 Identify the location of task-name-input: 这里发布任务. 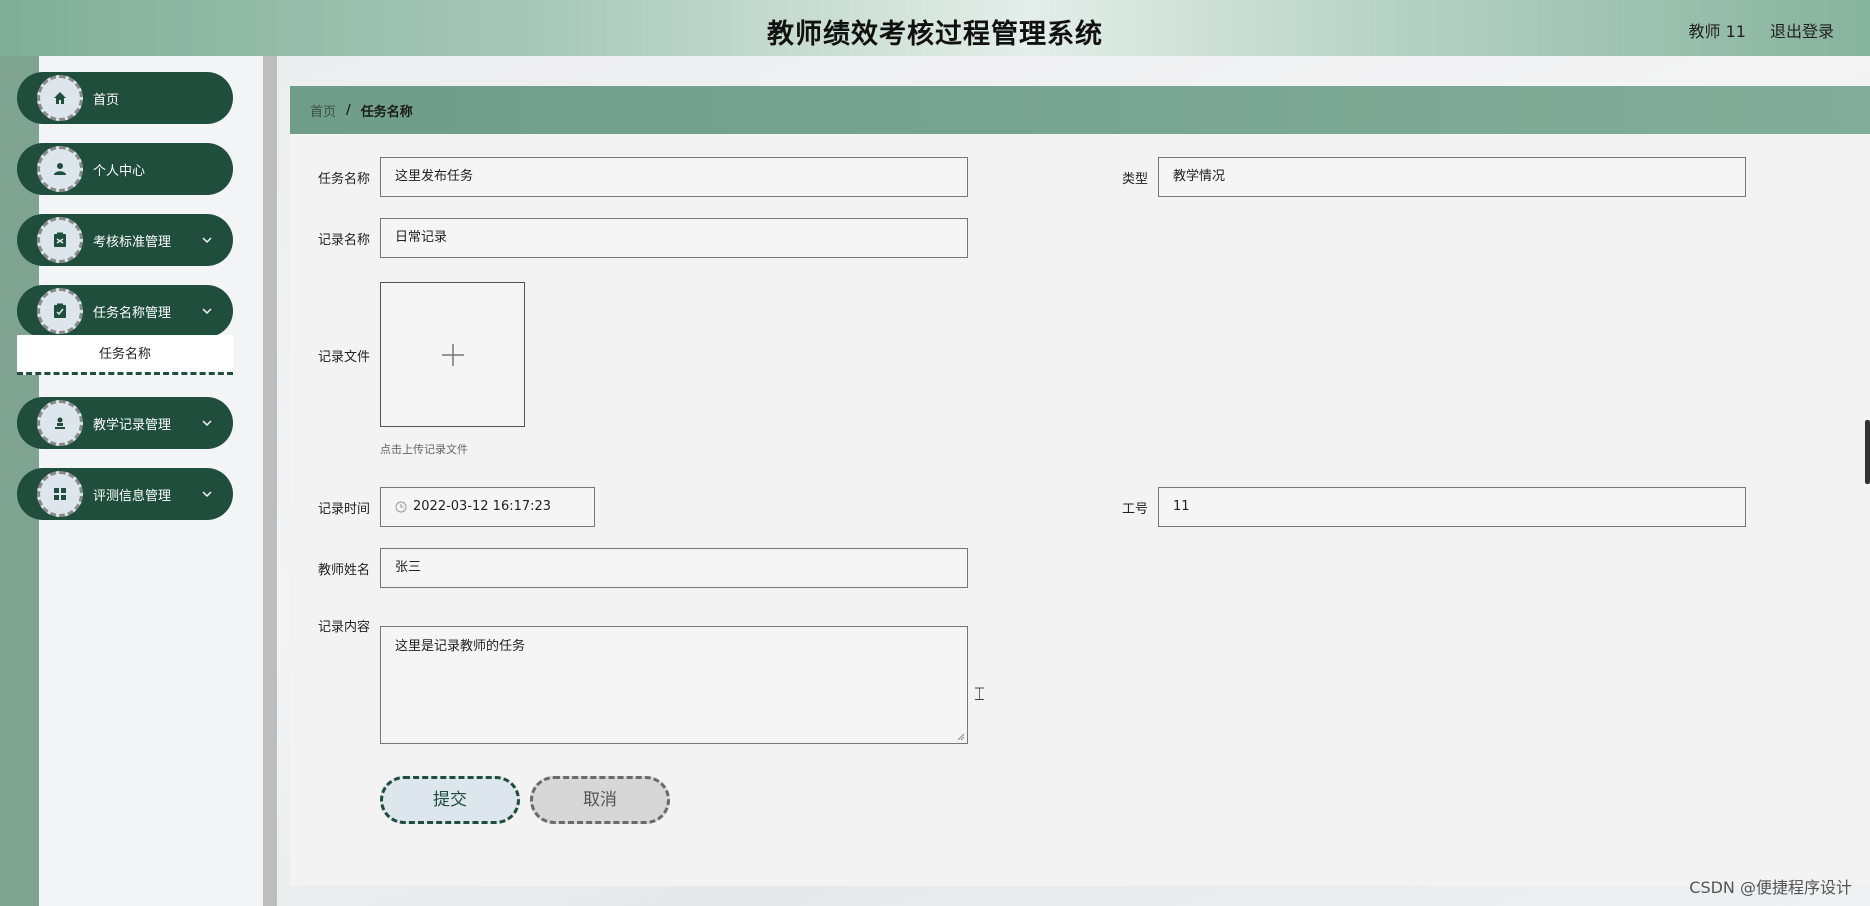
(674, 177).